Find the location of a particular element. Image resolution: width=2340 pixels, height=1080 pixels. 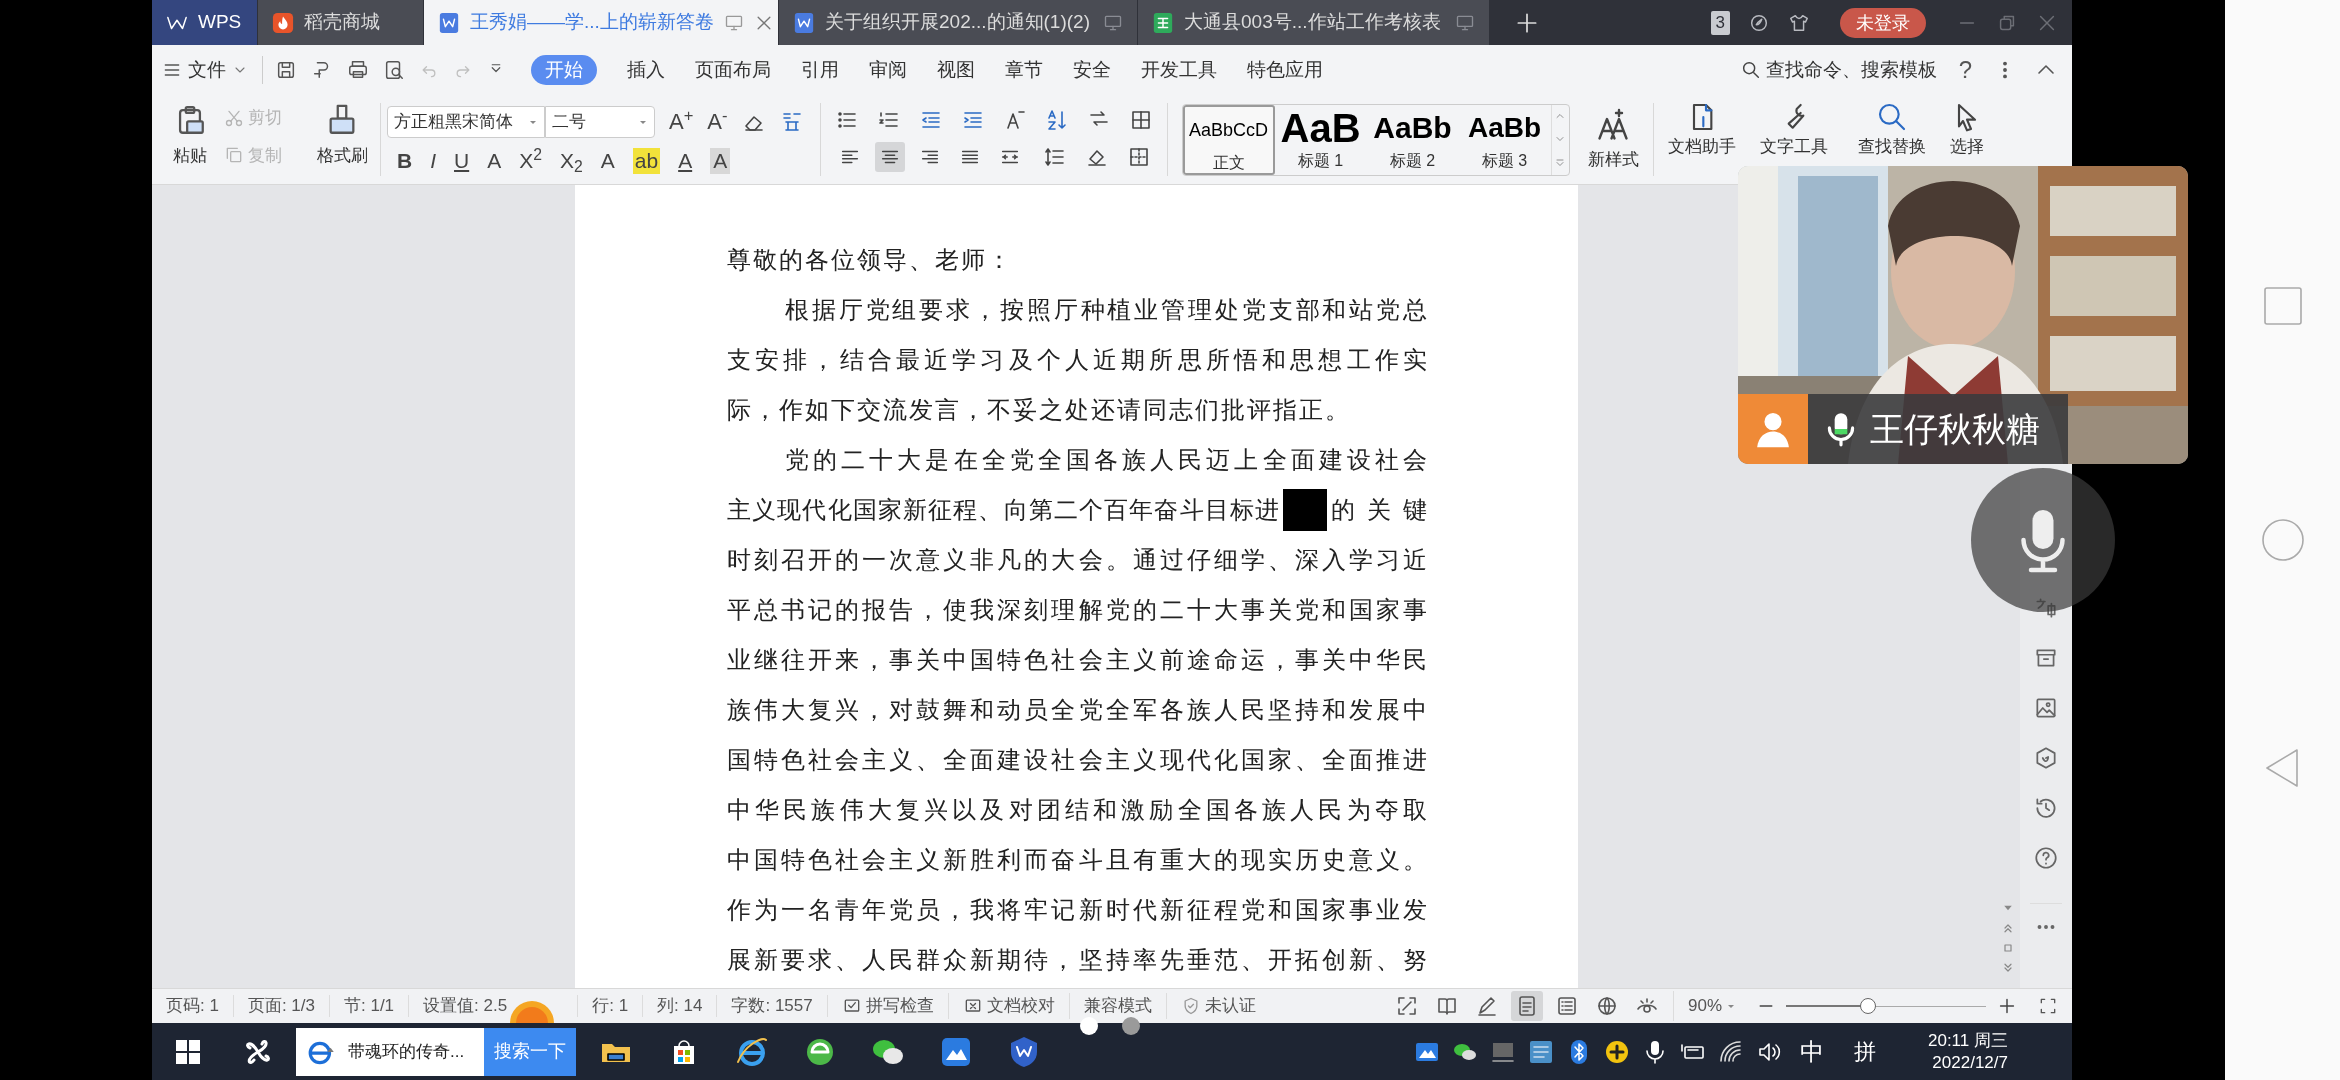

ribbon-tab: 插入 is located at coordinates (646, 70).